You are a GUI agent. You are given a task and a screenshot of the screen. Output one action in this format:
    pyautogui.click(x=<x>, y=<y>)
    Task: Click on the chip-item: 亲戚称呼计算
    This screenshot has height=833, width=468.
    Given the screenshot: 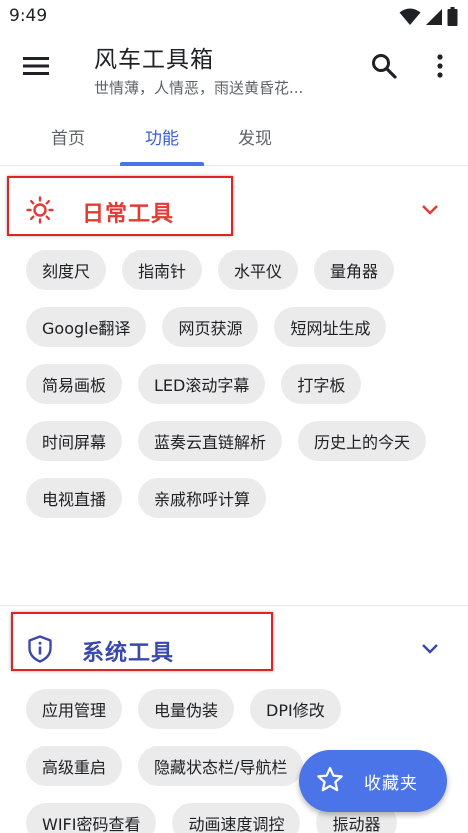 What is the action you would take?
    pyautogui.click(x=202, y=498)
    